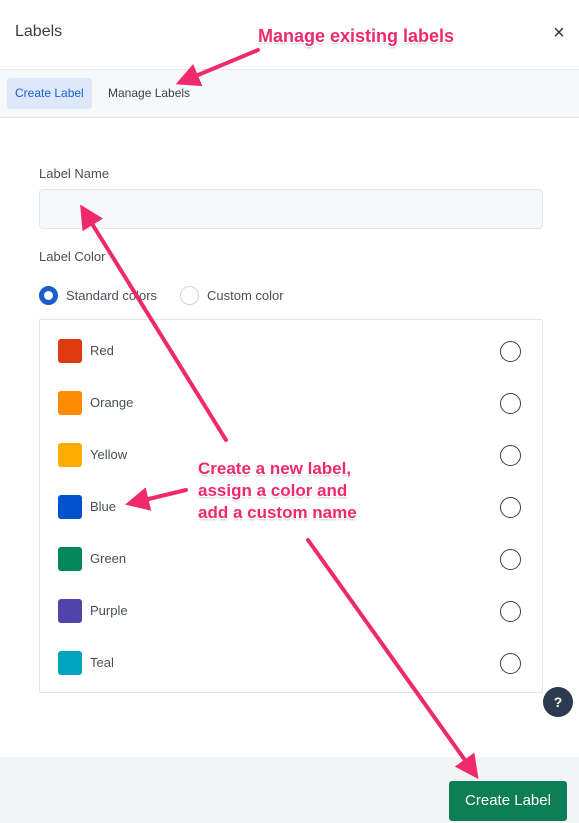 This screenshot has width=579, height=823. I want to click on tab-bar: Create Label Manage Labels, so click(289, 94).